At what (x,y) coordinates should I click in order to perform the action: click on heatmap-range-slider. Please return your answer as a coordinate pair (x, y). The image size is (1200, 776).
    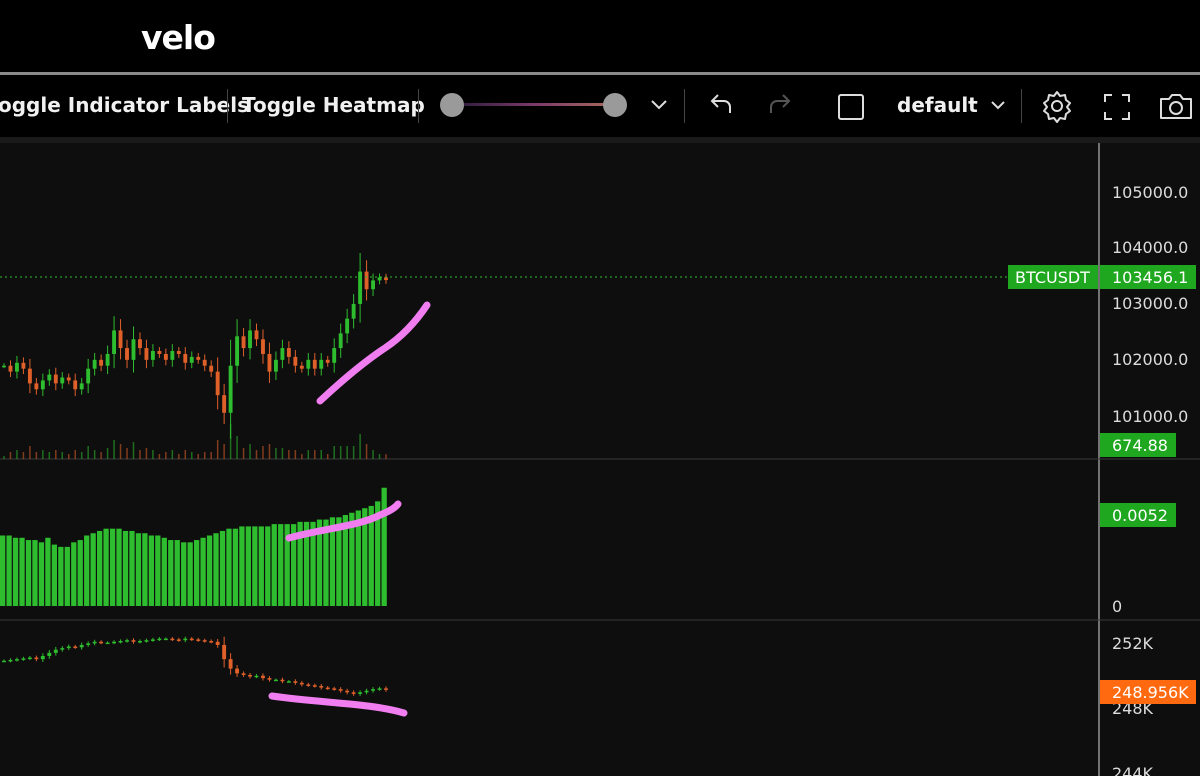
    Looking at the image, I should click on (534, 104).